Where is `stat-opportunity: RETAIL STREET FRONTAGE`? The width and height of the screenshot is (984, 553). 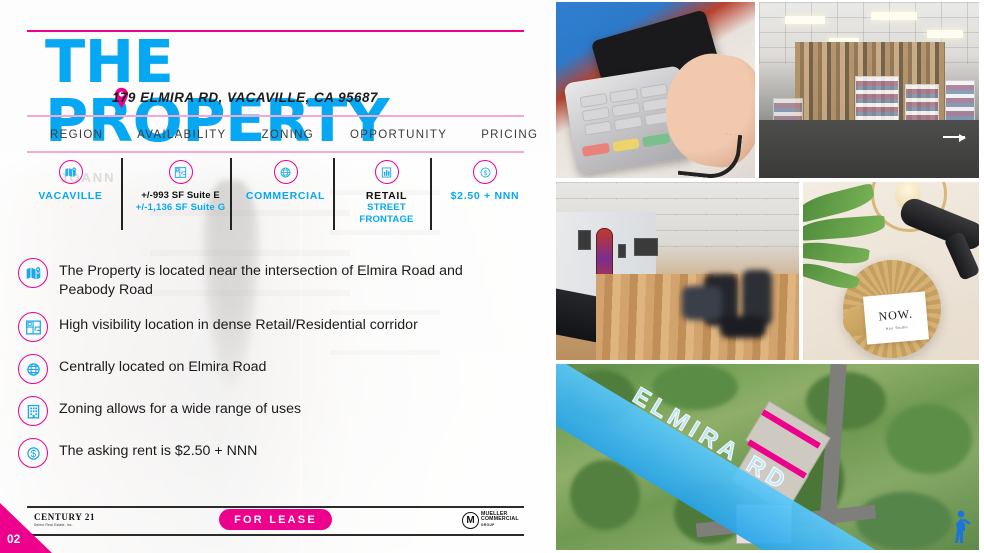
stat-opportunity: RETAIL STREET FRONTAGE is located at coordinates (384, 198).